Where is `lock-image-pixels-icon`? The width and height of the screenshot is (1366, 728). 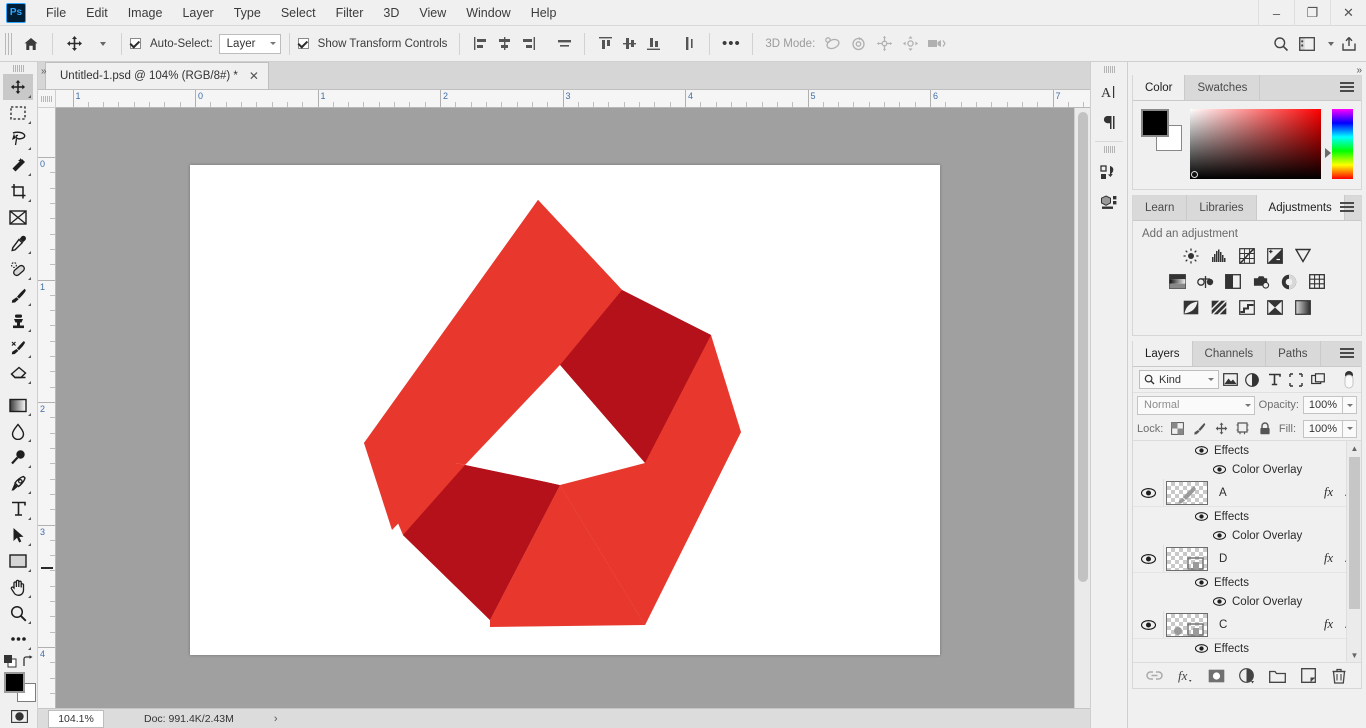
lock-image-pixels-icon is located at coordinates (1199, 428).